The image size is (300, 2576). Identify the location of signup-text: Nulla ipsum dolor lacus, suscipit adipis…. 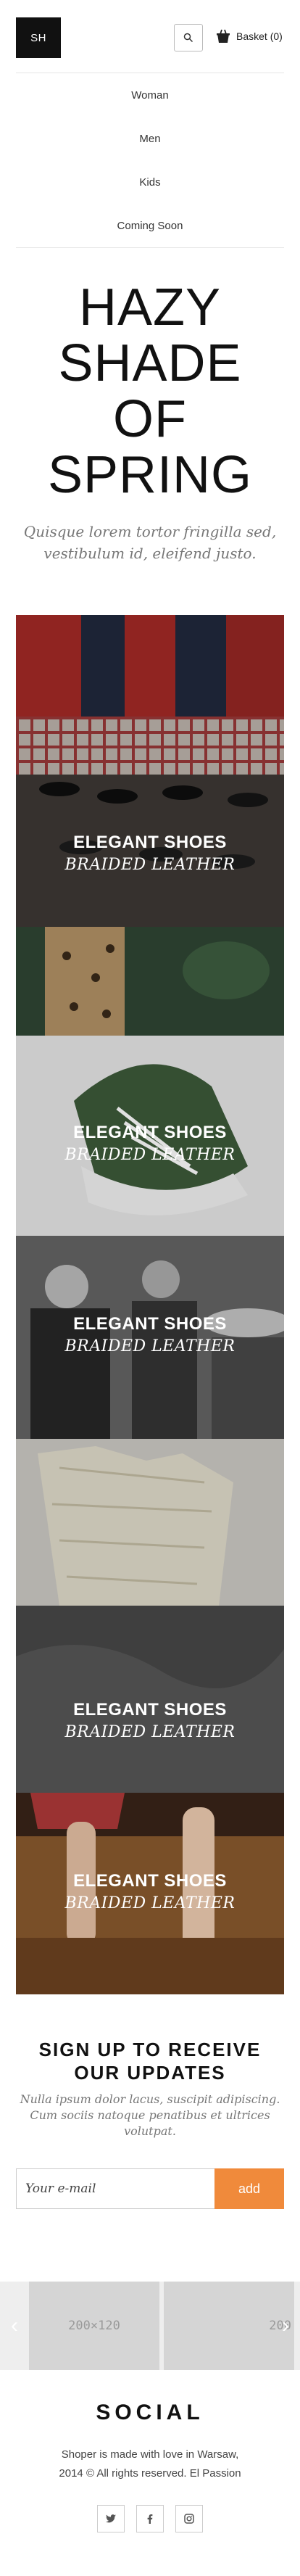
(150, 2115).